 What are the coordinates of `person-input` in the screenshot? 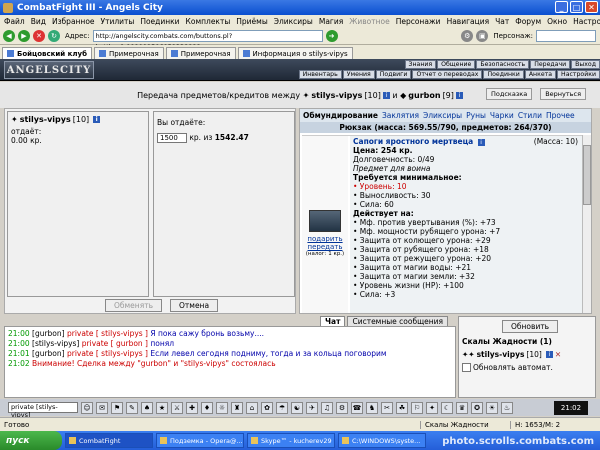 It's located at (566, 36).